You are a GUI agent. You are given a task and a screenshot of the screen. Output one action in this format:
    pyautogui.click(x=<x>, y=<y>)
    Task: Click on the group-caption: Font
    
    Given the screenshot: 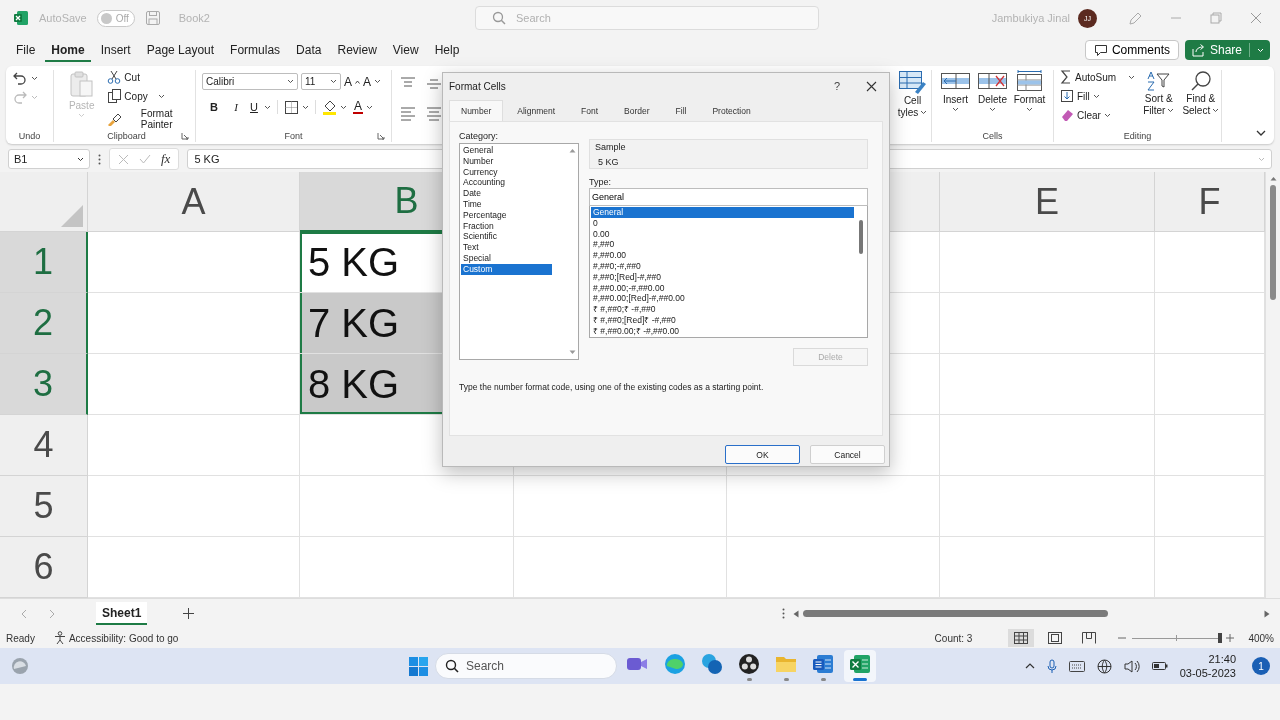 What is the action you would take?
    pyautogui.click(x=293, y=136)
    